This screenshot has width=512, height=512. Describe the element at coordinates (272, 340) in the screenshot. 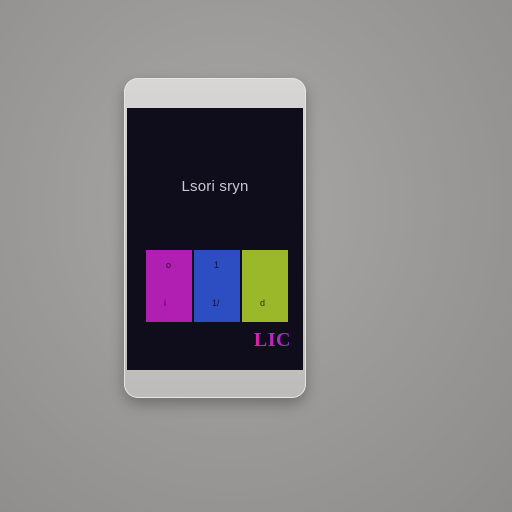

I see `brand-logo: LIC` at that location.